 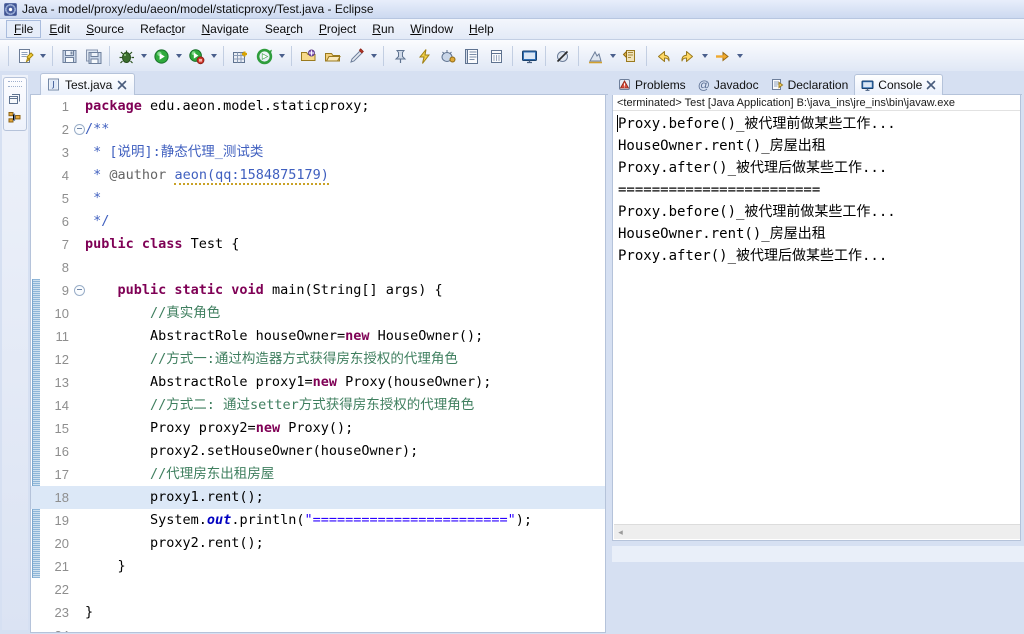 What do you see at coordinates (318, 628) in the screenshot?
I see `code-line: 24` at bounding box center [318, 628].